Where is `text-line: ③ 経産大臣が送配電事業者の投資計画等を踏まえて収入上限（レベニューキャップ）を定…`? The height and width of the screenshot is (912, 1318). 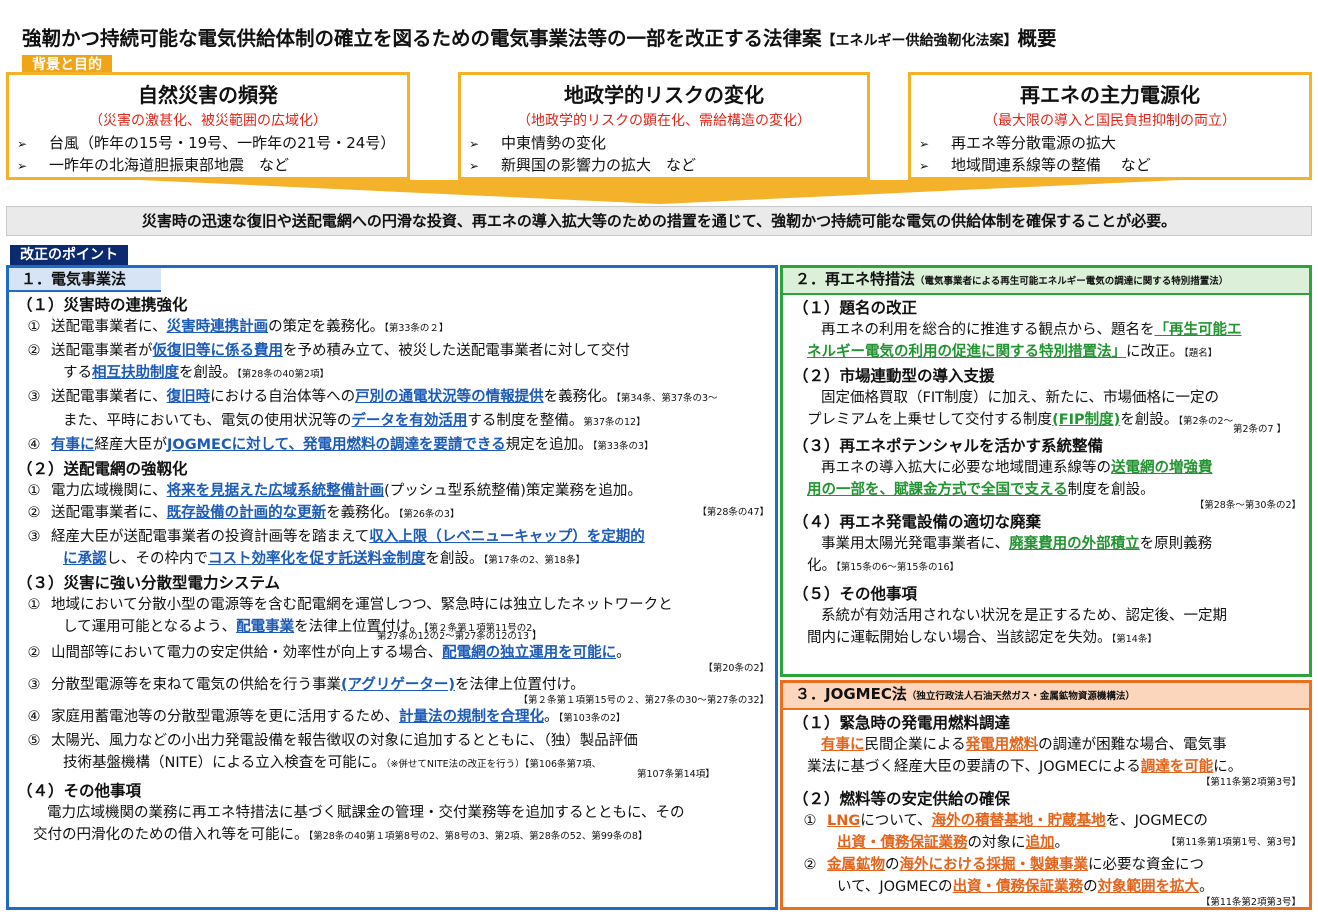
text-line: ③ 経産大臣が送配電事業者の投資計画等を踏まえて収入上限（レベニューキャップ）を定… is located at coordinates (393, 537).